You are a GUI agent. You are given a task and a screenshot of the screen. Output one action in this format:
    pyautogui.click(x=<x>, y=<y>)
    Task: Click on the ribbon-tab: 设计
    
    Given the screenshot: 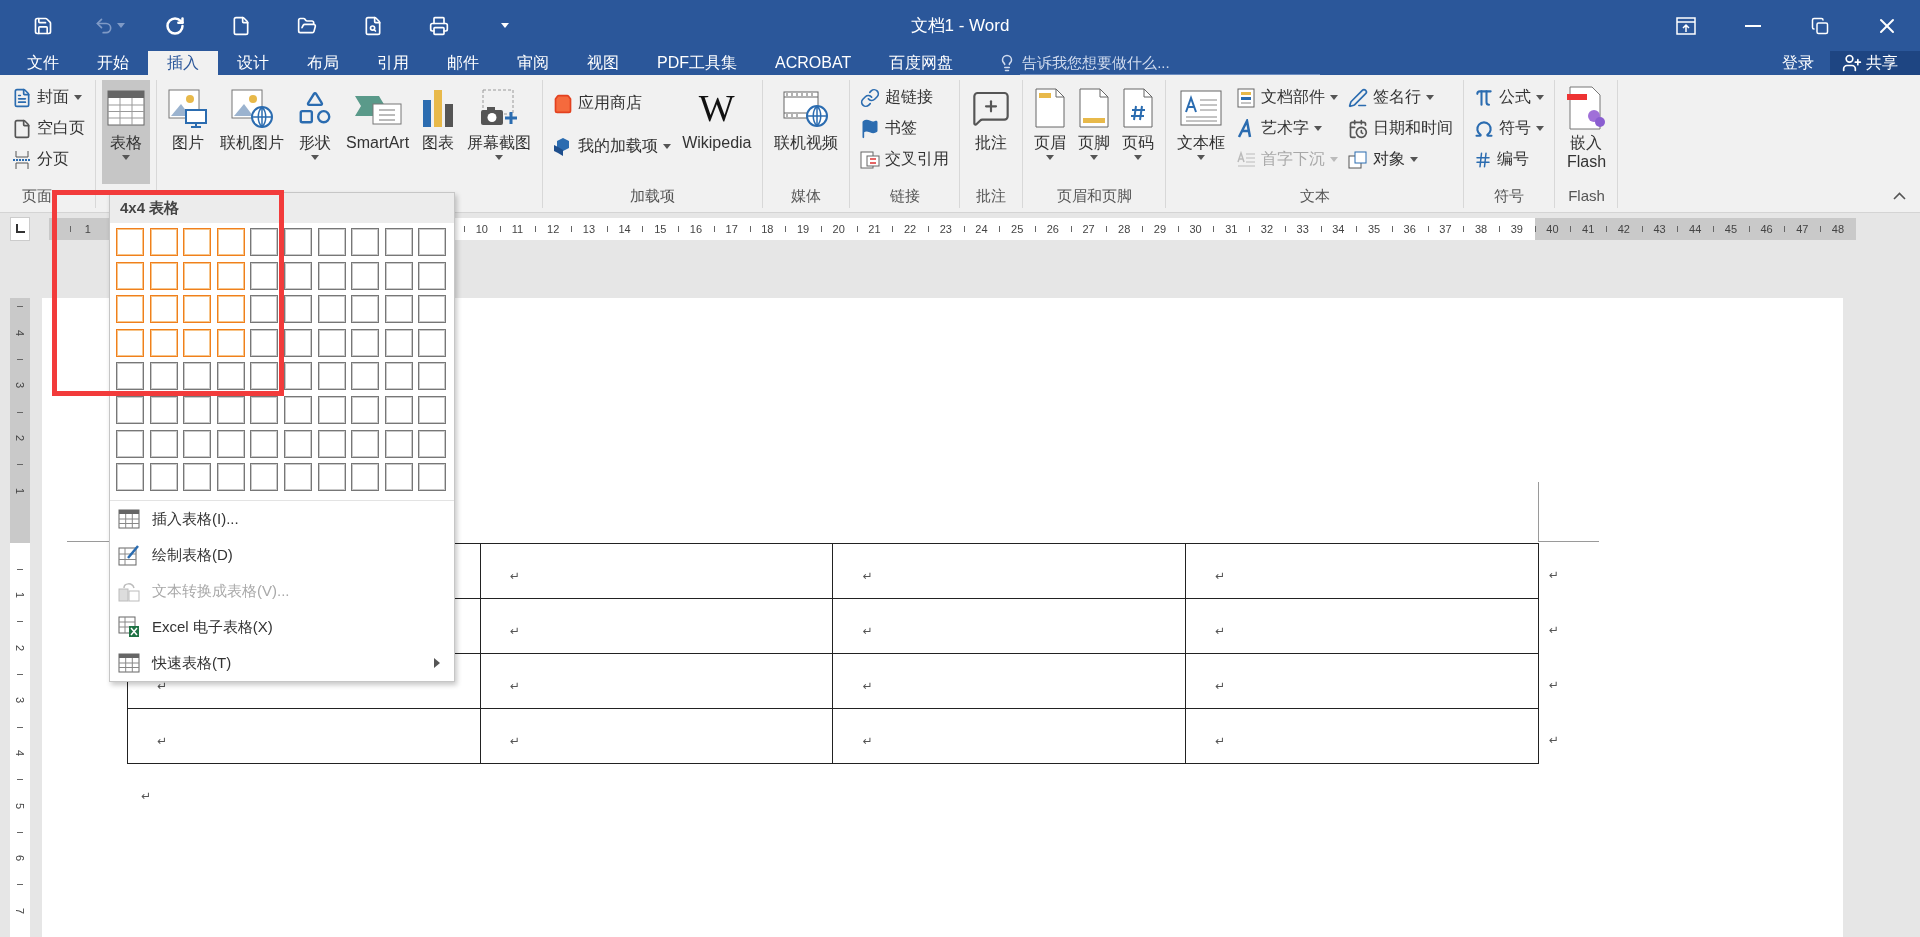 What is the action you would take?
    pyautogui.click(x=253, y=63)
    